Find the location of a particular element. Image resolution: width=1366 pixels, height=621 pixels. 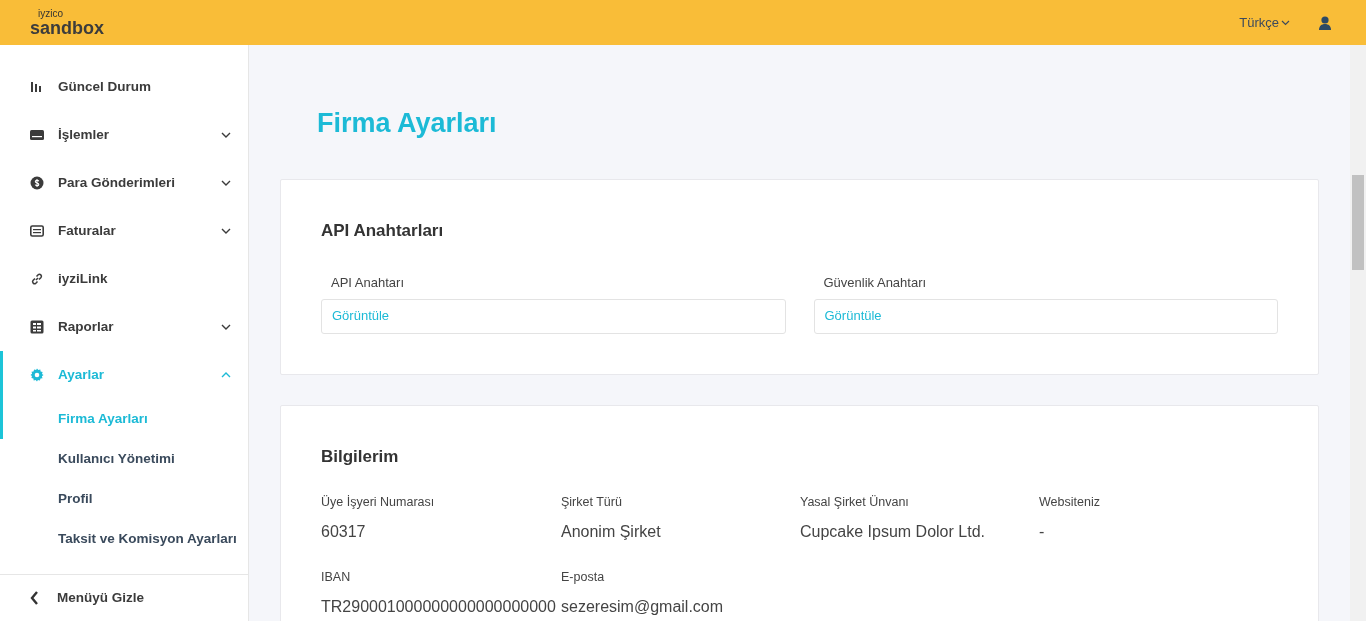

submenu-item: Profil is located at coordinates (124, 499).